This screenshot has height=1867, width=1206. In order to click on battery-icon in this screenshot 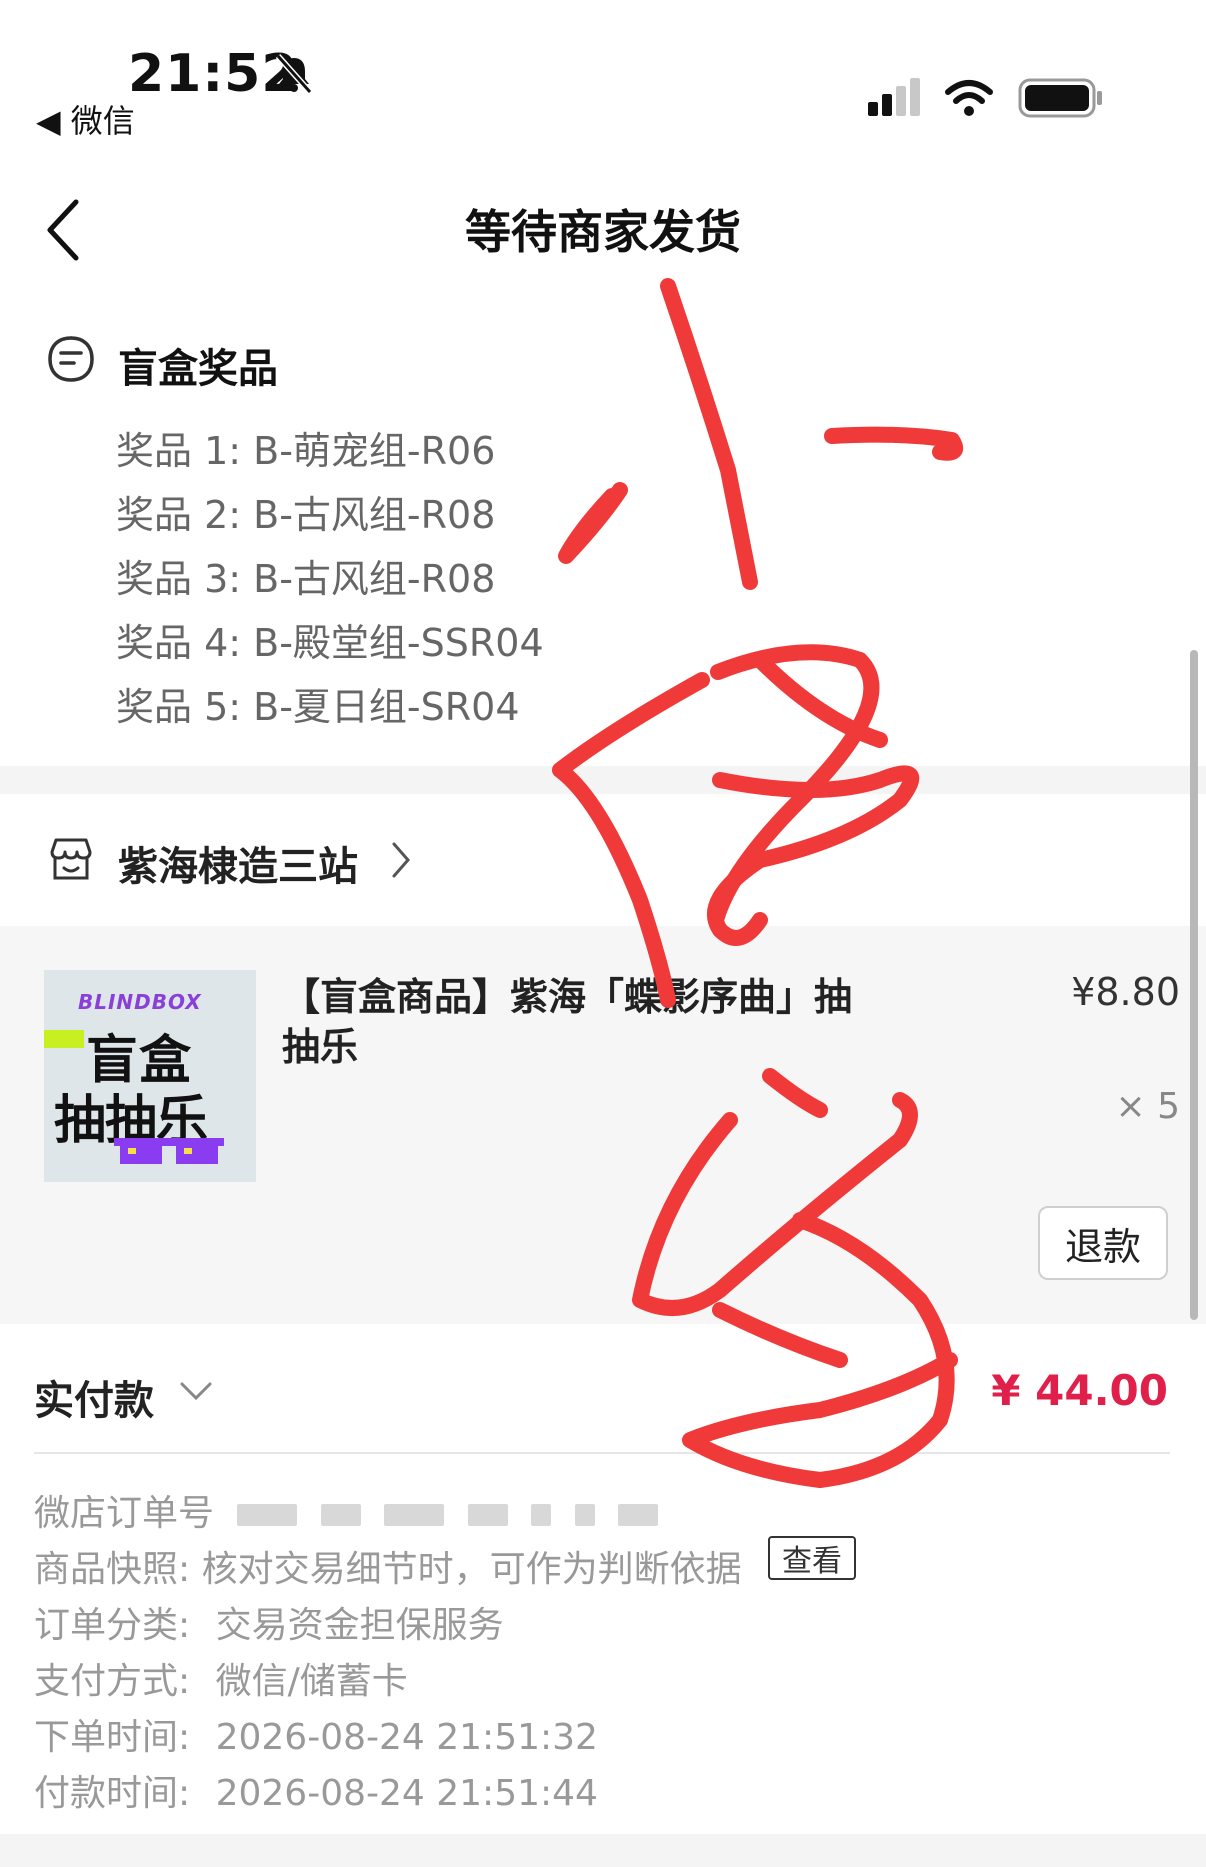, I will do `click(1060, 98)`.